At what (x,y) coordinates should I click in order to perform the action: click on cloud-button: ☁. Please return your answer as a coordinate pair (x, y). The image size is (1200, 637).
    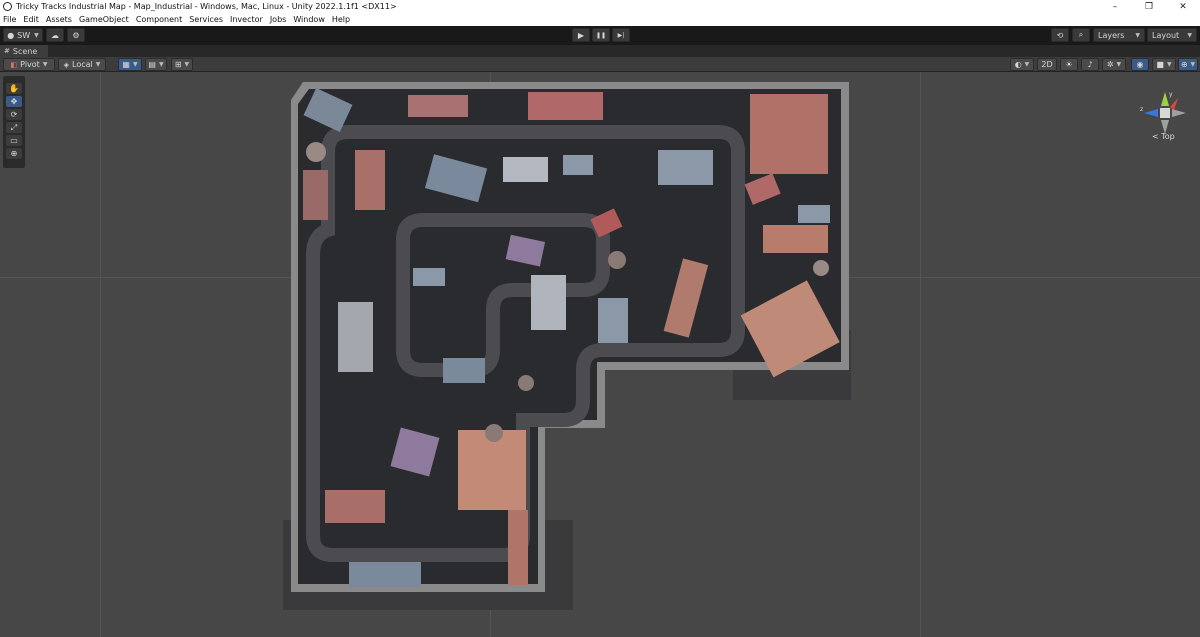
    Looking at the image, I should click on (55, 35).